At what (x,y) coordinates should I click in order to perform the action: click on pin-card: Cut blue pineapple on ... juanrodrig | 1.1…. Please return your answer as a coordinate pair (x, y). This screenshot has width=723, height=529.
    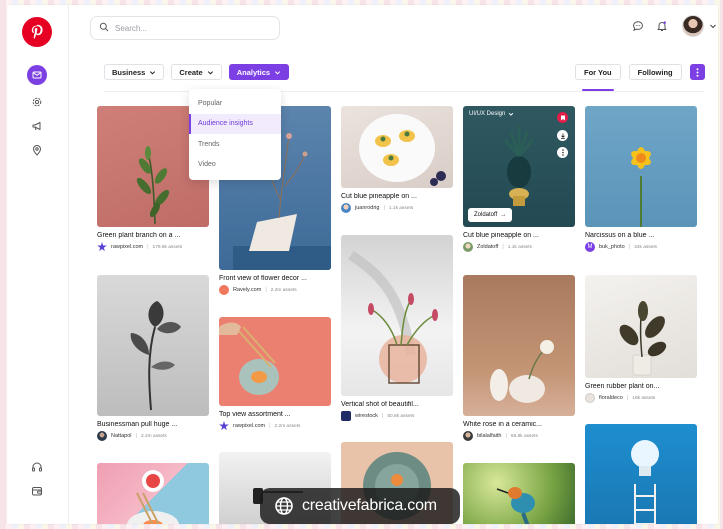
    Looking at the image, I should click on (397, 159).